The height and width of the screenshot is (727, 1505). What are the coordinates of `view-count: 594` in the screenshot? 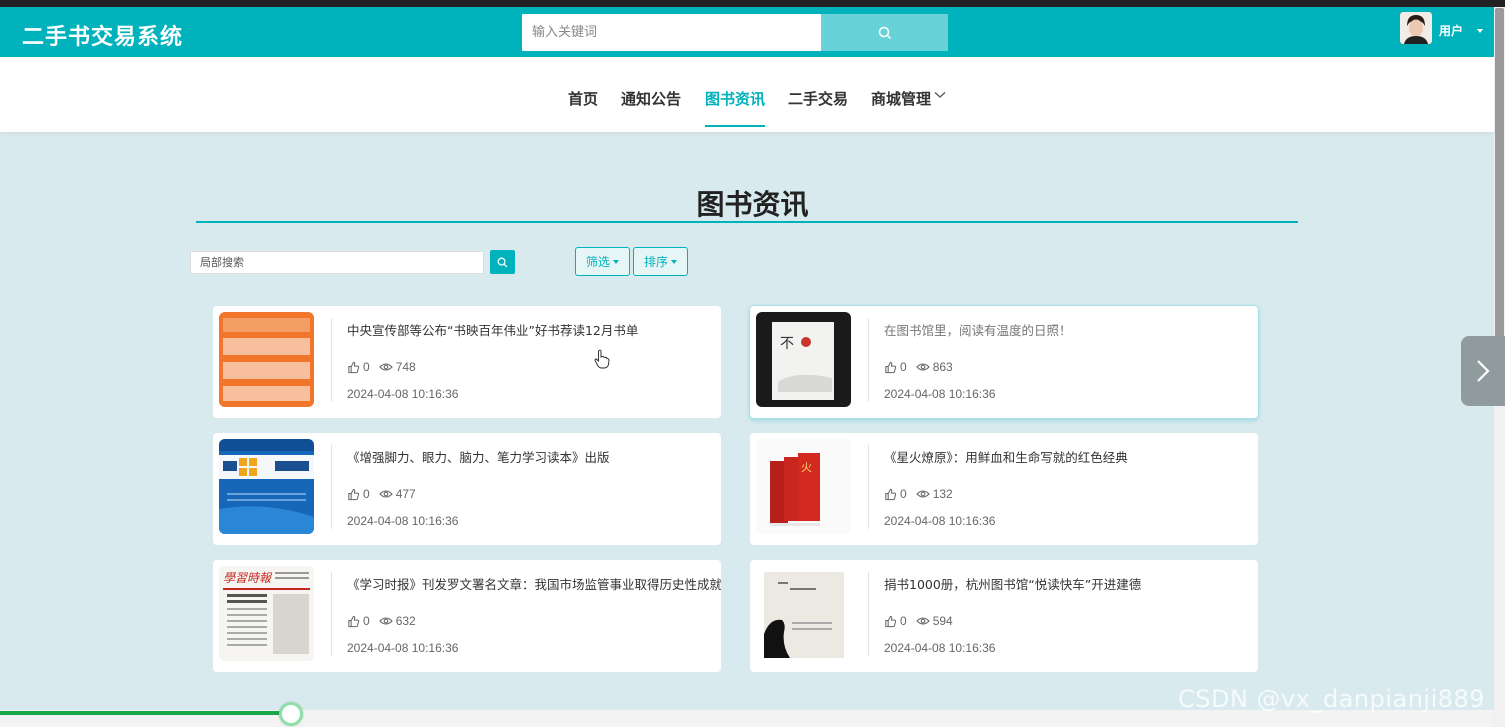 It's located at (942, 621).